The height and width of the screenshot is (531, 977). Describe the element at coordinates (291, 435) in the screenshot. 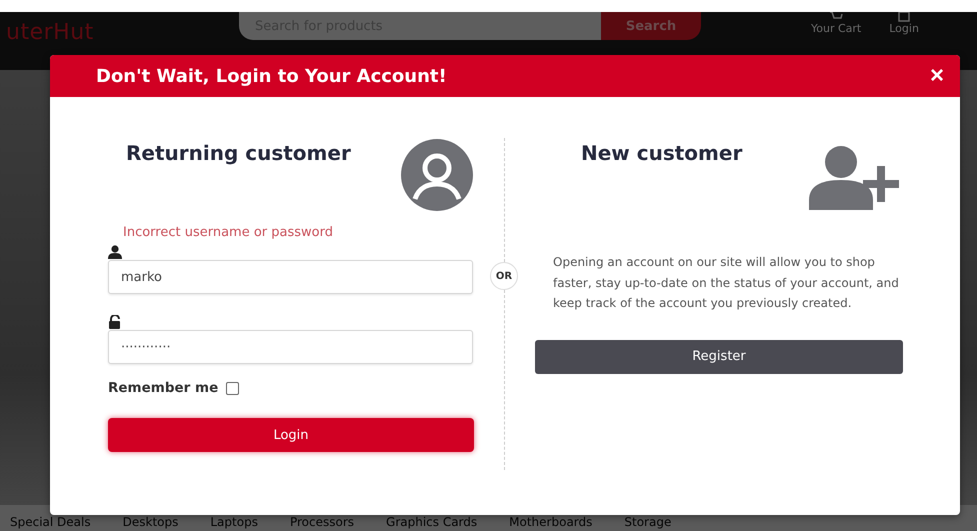

I see `login-button: Login` at that location.